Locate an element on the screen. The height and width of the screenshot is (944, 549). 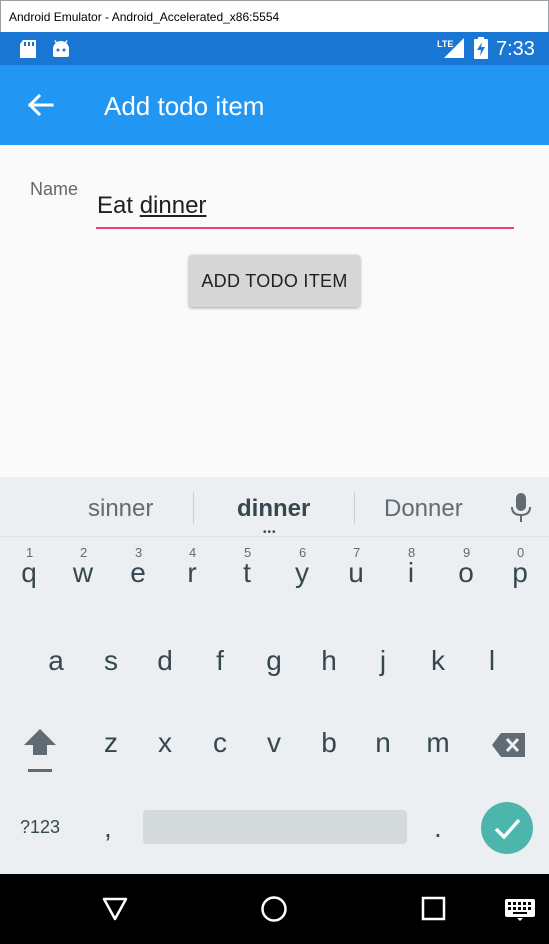
key-m: m is located at coordinates (438, 743).